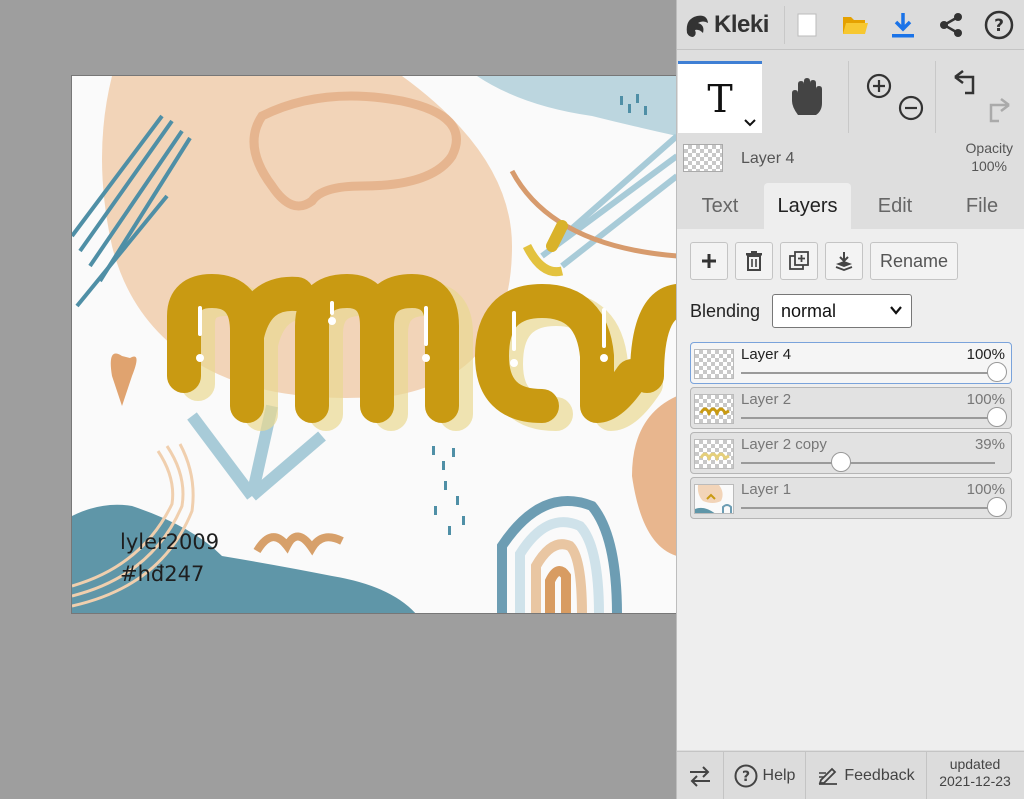 Image resolution: width=1024 pixels, height=799 pixels. Describe the element at coordinates (842, 311) in the screenshot. I see `blending-select: normal` at that location.